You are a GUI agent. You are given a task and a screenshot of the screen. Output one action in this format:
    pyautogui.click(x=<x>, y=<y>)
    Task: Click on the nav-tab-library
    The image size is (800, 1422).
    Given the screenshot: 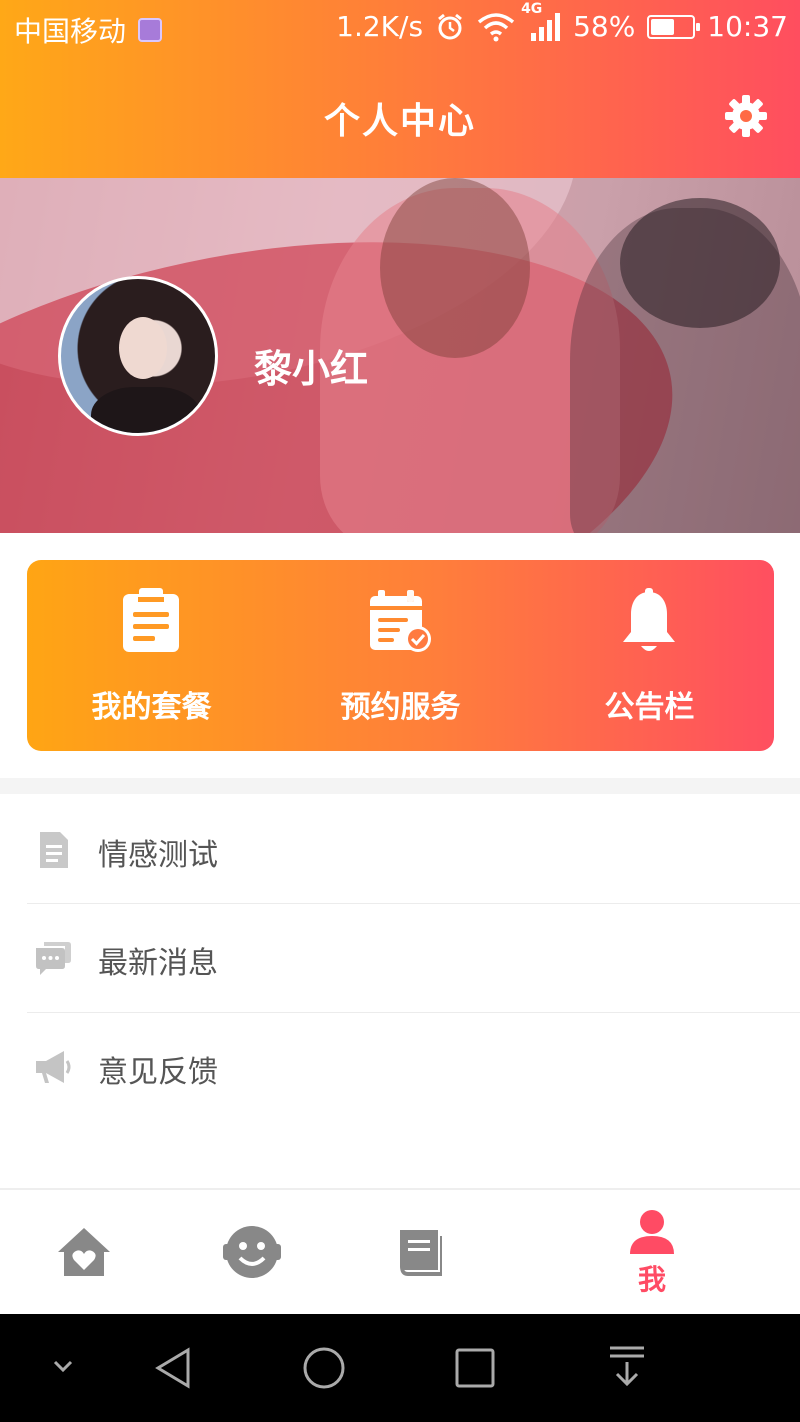 What is the action you would take?
    pyautogui.click(x=420, y=1253)
    